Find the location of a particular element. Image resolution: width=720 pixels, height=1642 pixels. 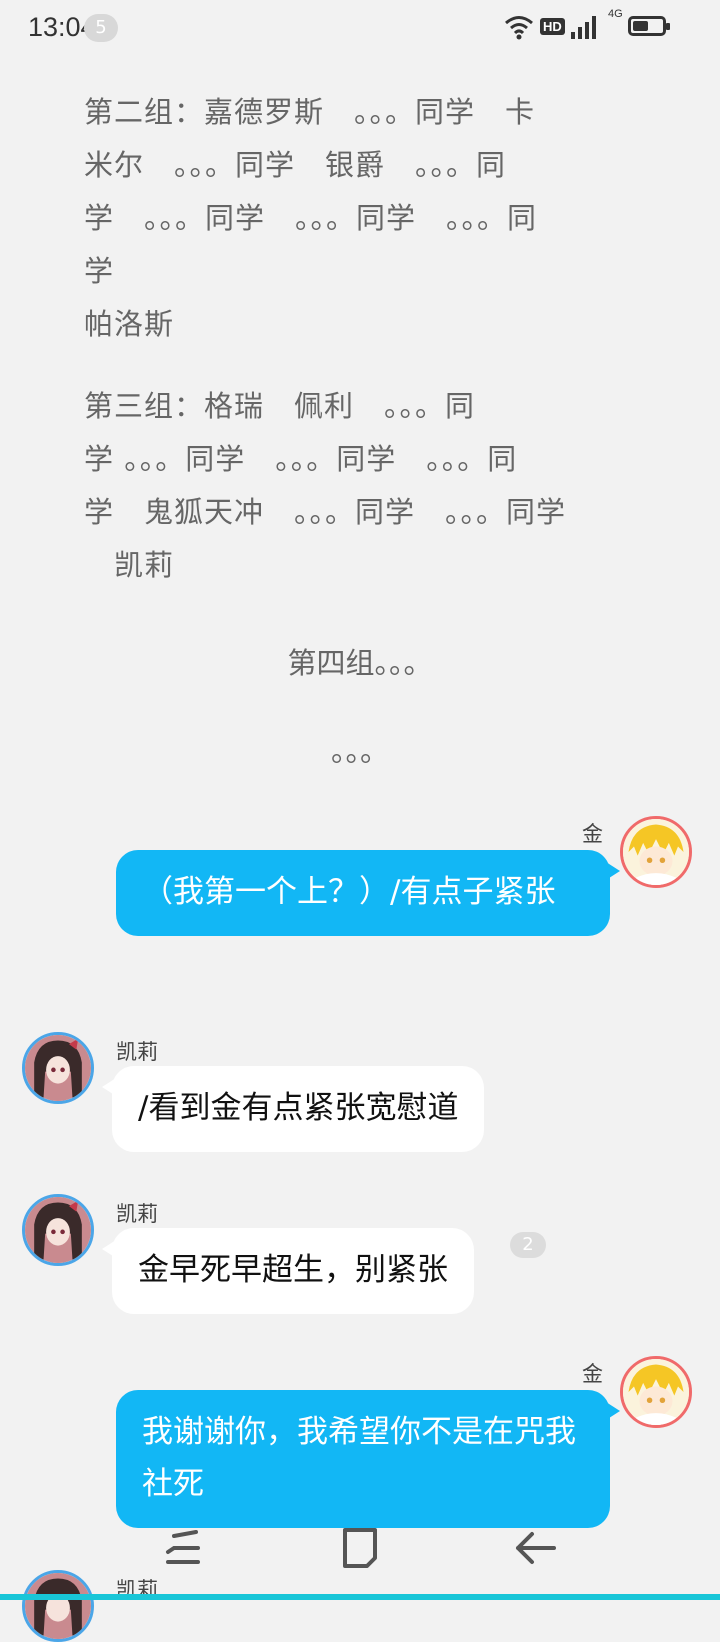

hd-badge: HD is located at coordinates (552, 26).